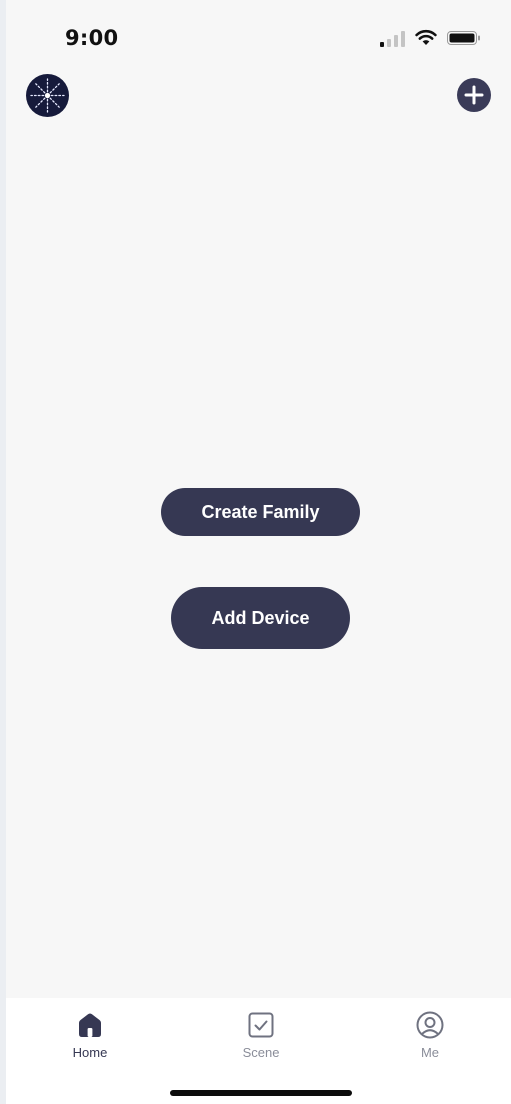  I want to click on add-device-button: Add Device, so click(260, 618).